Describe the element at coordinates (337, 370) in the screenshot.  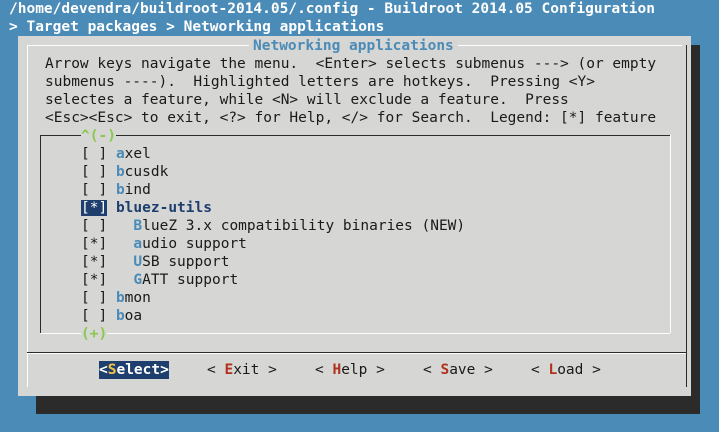
I see `hotkey: H` at that location.